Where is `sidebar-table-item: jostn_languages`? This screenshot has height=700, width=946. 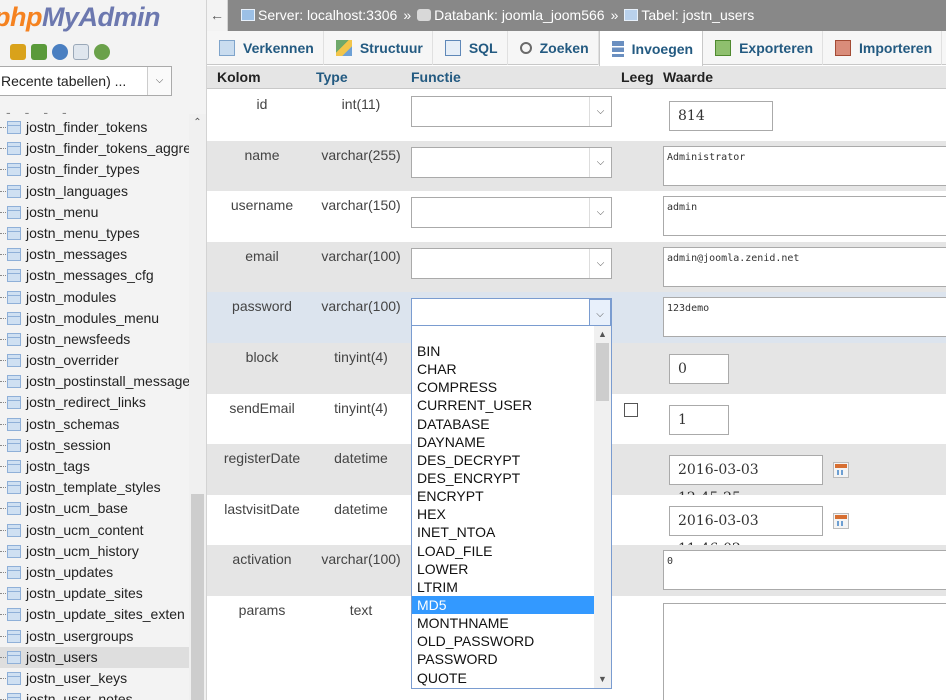
sidebar-table-item: jostn_languages is located at coordinates (95, 191).